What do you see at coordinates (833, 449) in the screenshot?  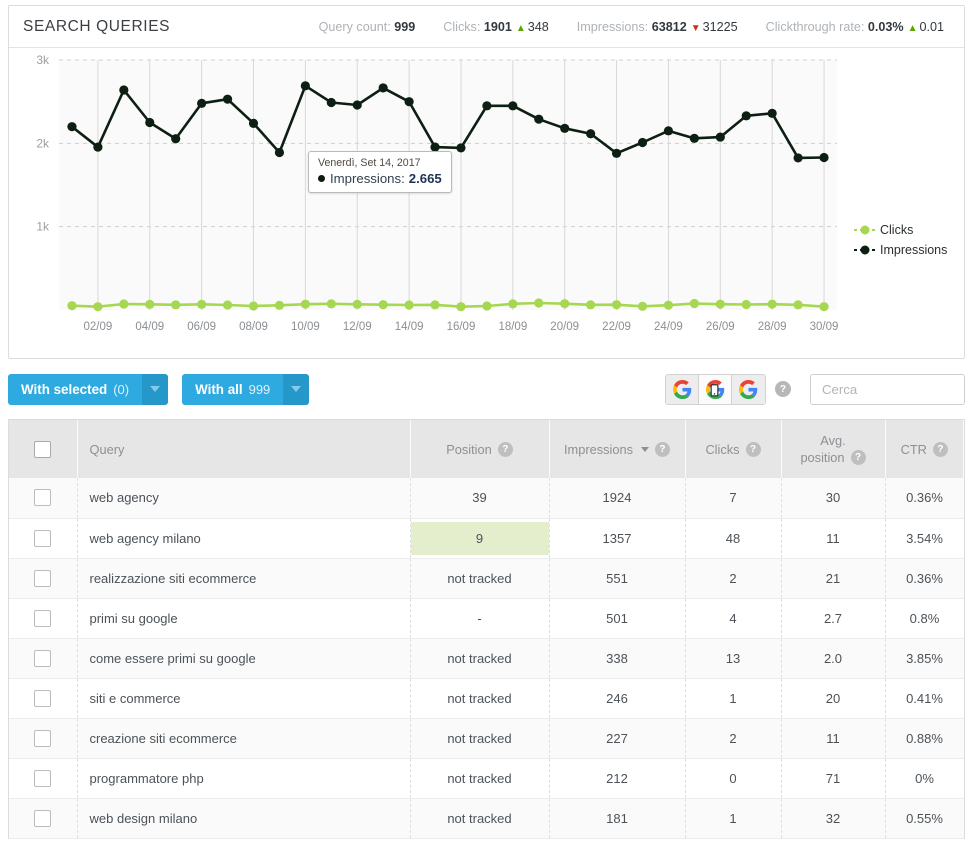 I see `col-avg-position-header: Avg. position ?` at bounding box center [833, 449].